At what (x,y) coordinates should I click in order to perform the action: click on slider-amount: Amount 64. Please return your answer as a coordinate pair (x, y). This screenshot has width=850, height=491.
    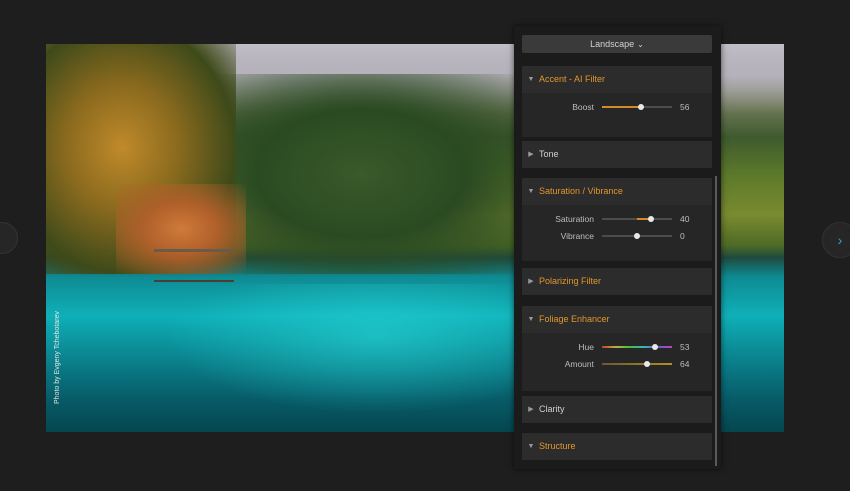
    Looking at the image, I should click on (617, 364).